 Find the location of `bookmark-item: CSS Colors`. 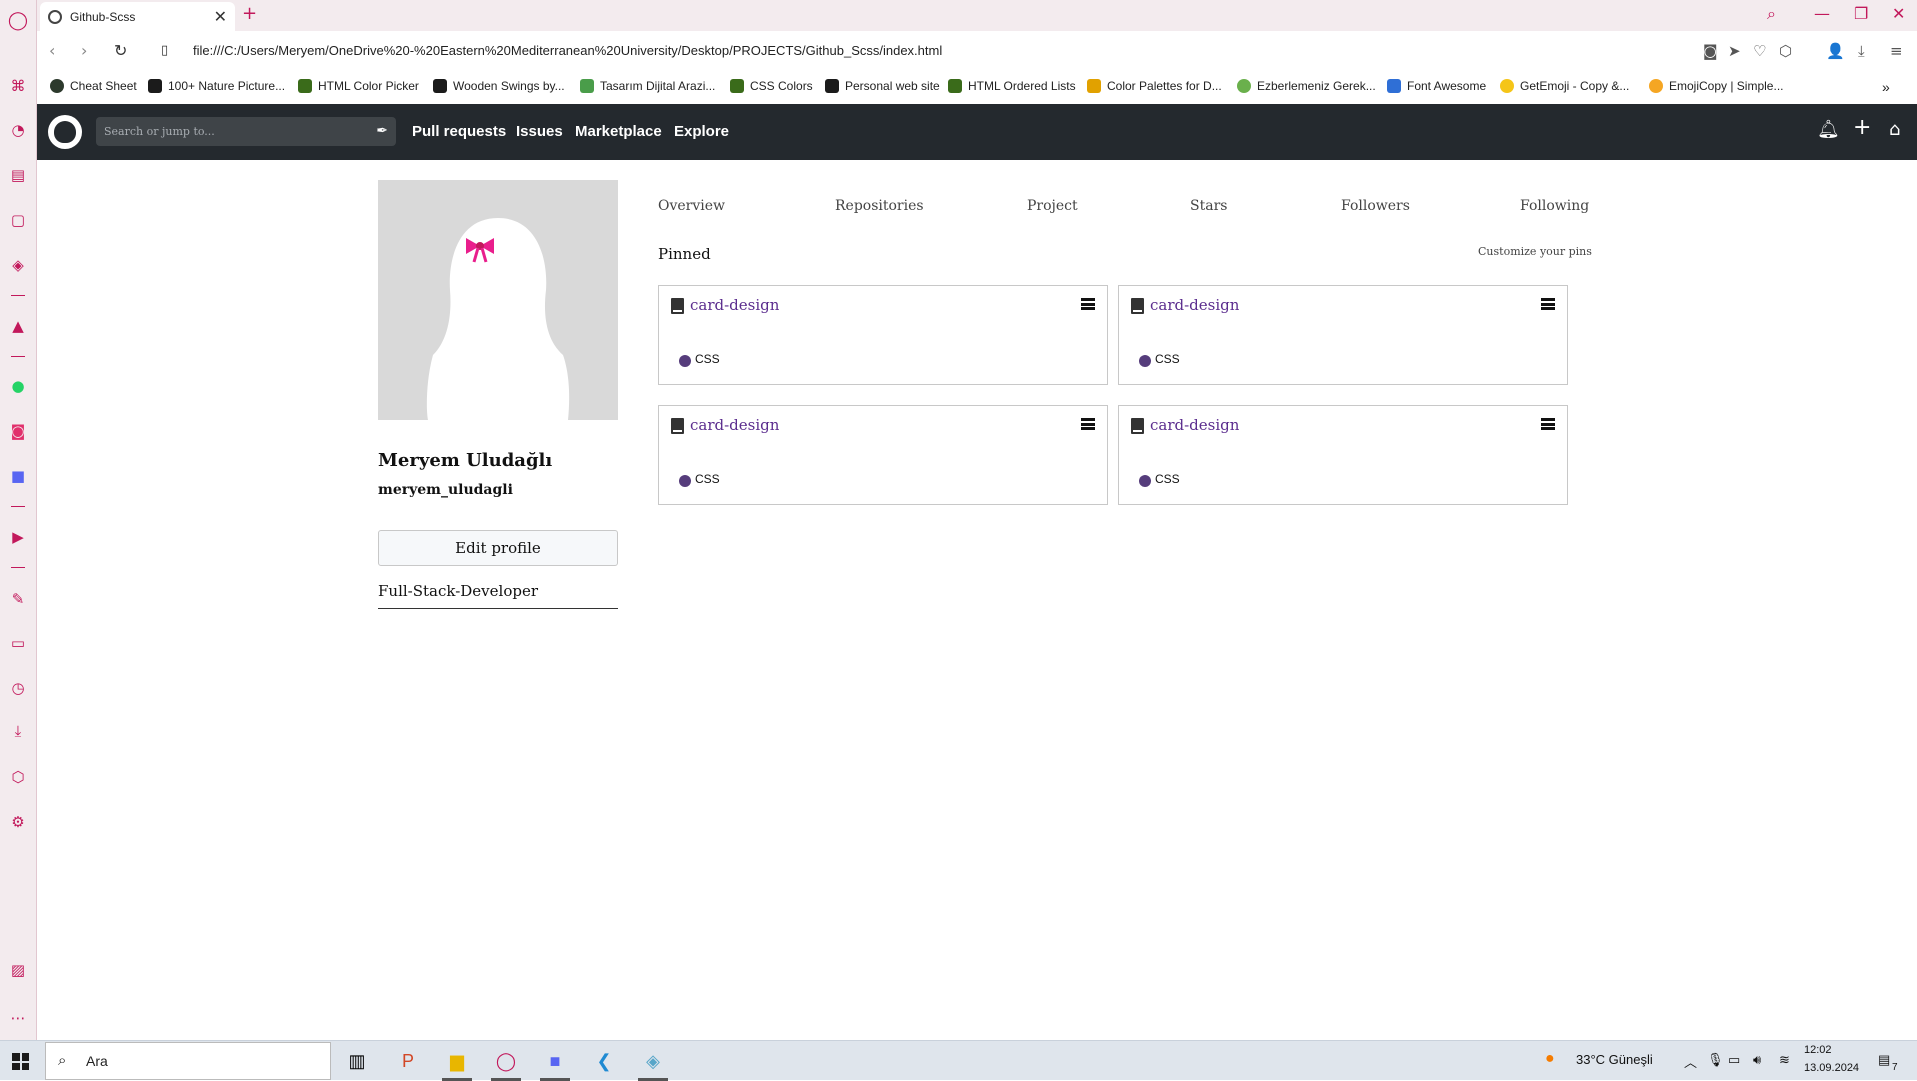

bookmark-item: CSS Colors is located at coordinates (771, 86).